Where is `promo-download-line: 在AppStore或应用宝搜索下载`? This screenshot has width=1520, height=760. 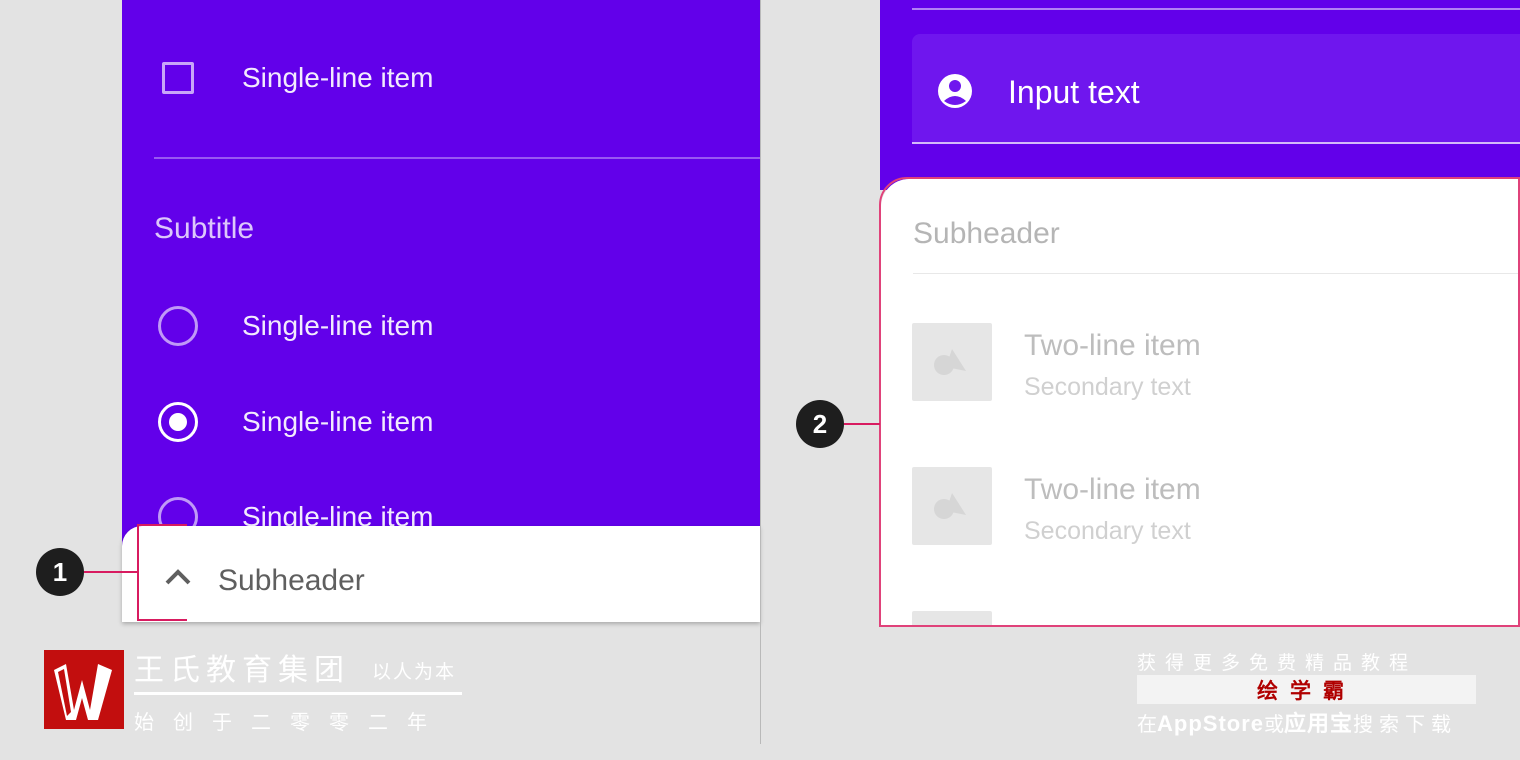
promo-download-line: 在AppStore或应用宝搜索下载 is located at coordinates (1297, 722).